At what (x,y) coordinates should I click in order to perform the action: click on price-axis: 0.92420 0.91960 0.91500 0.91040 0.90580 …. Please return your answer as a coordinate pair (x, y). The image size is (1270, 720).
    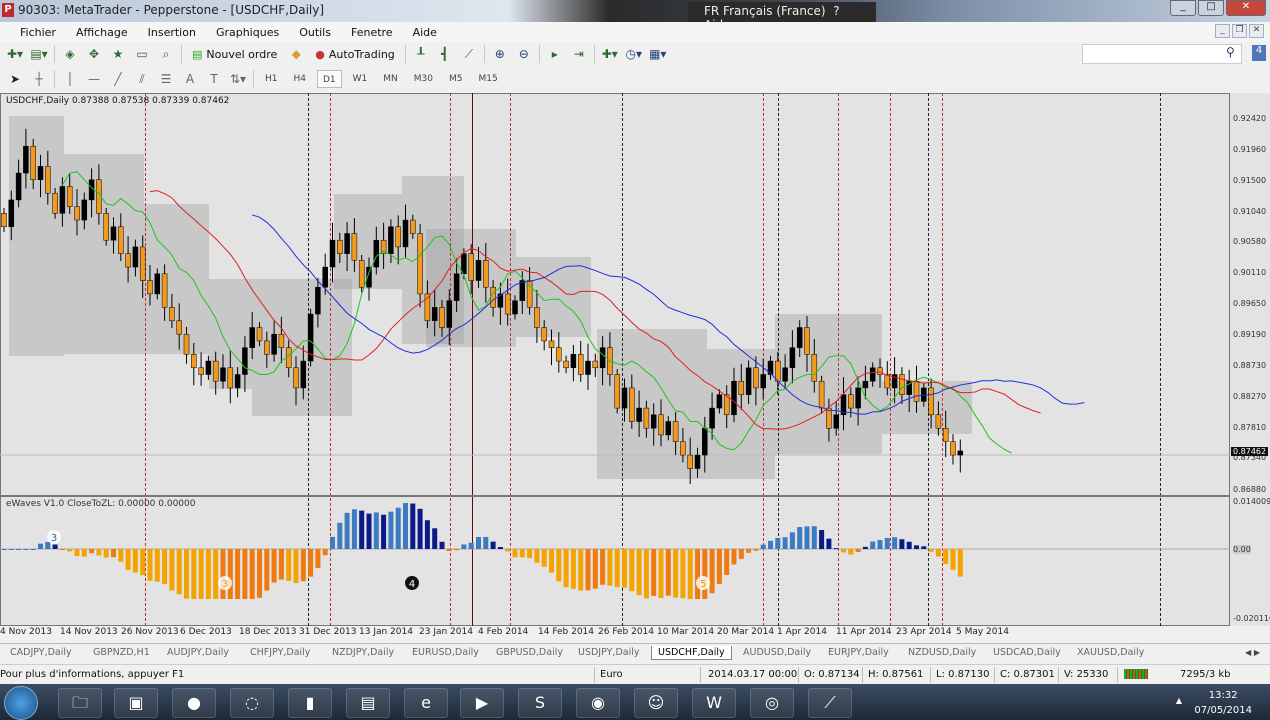
    Looking at the image, I should click on (1250, 359).